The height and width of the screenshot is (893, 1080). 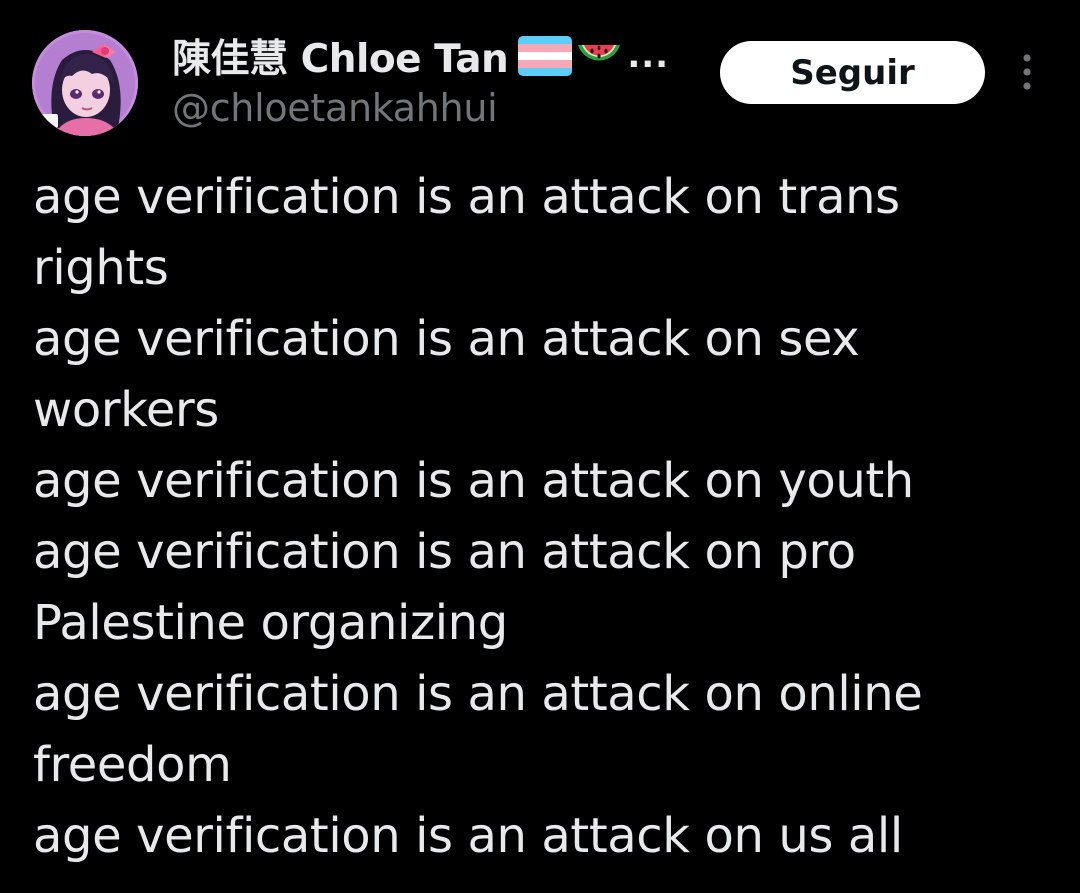 What do you see at coordinates (446, 339) in the screenshot?
I see `tweet-line: age verification is an attack on sex` at bounding box center [446, 339].